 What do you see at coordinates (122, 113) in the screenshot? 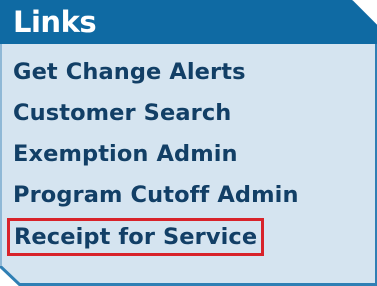
I see `link-customer-search: Customer Search` at bounding box center [122, 113].